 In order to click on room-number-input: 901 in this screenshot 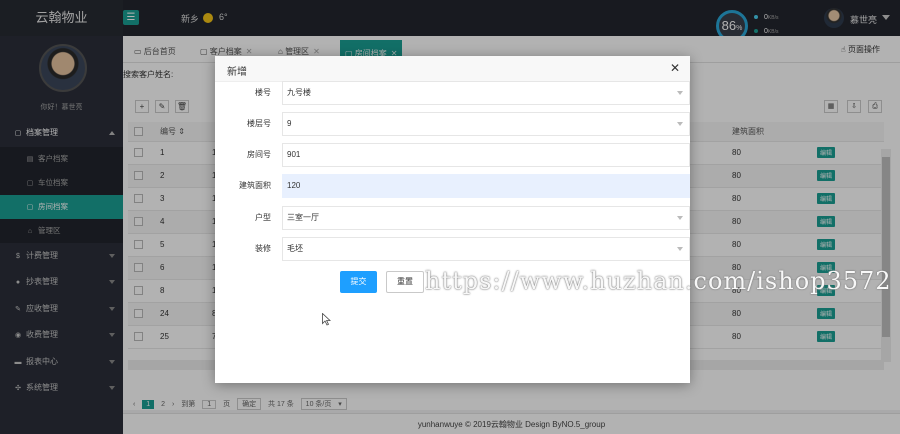, I will do `click(486, 155)`.